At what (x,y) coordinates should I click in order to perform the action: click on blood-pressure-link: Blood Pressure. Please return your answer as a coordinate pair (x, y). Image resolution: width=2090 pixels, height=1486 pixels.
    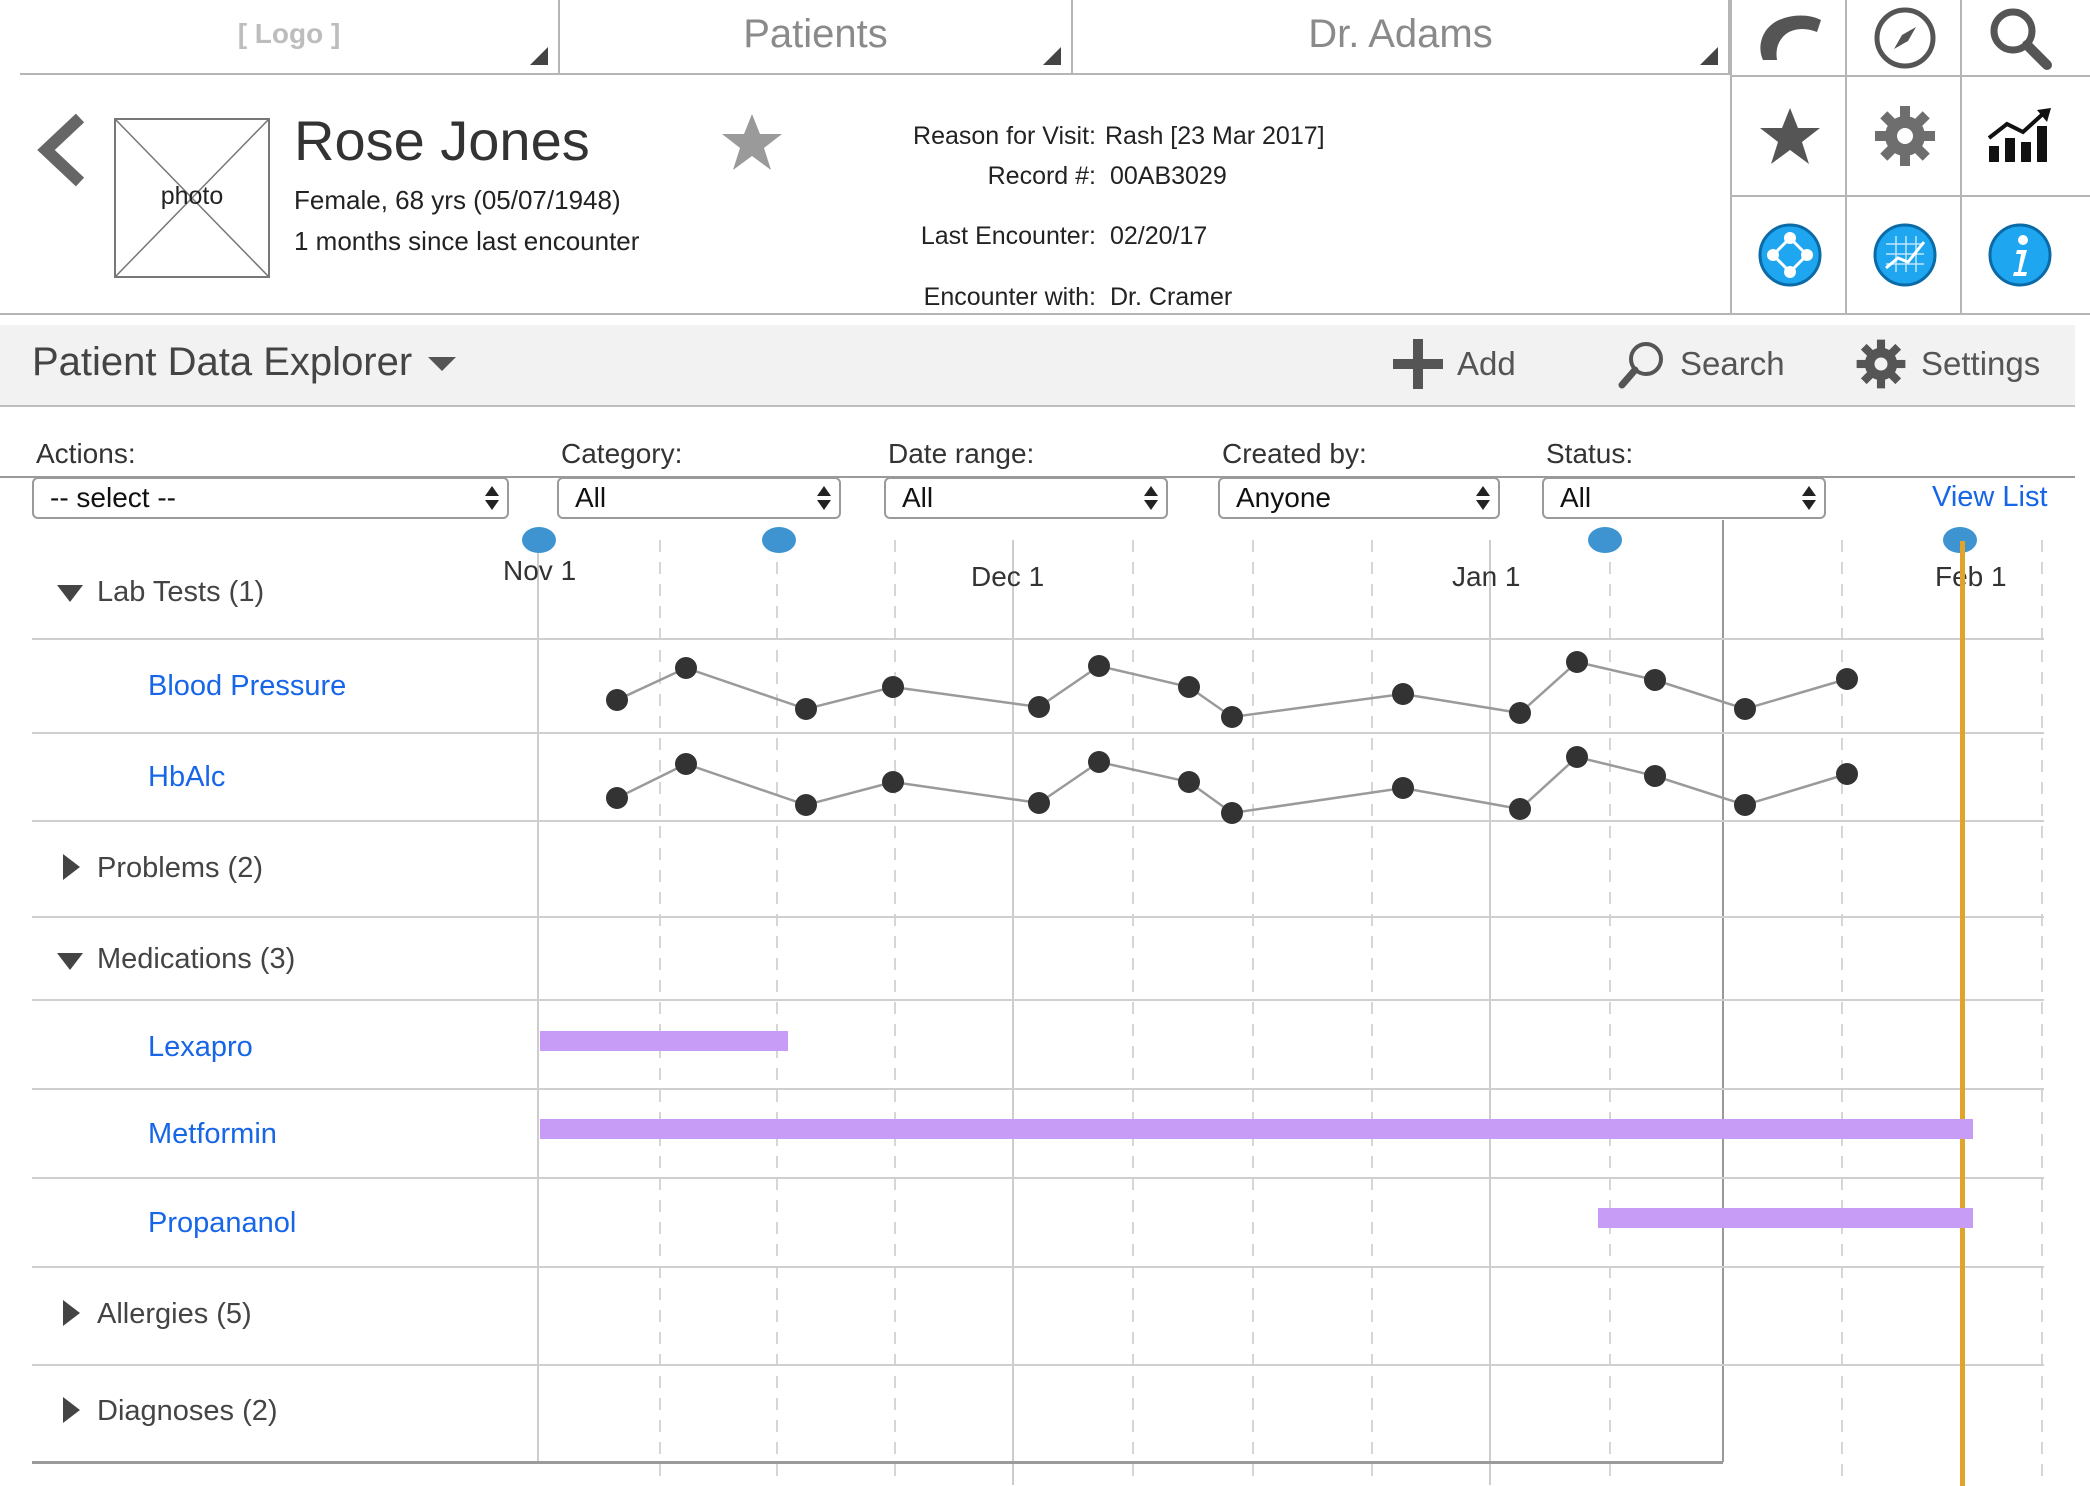
    Looking at the image, I should click on (247, 686).